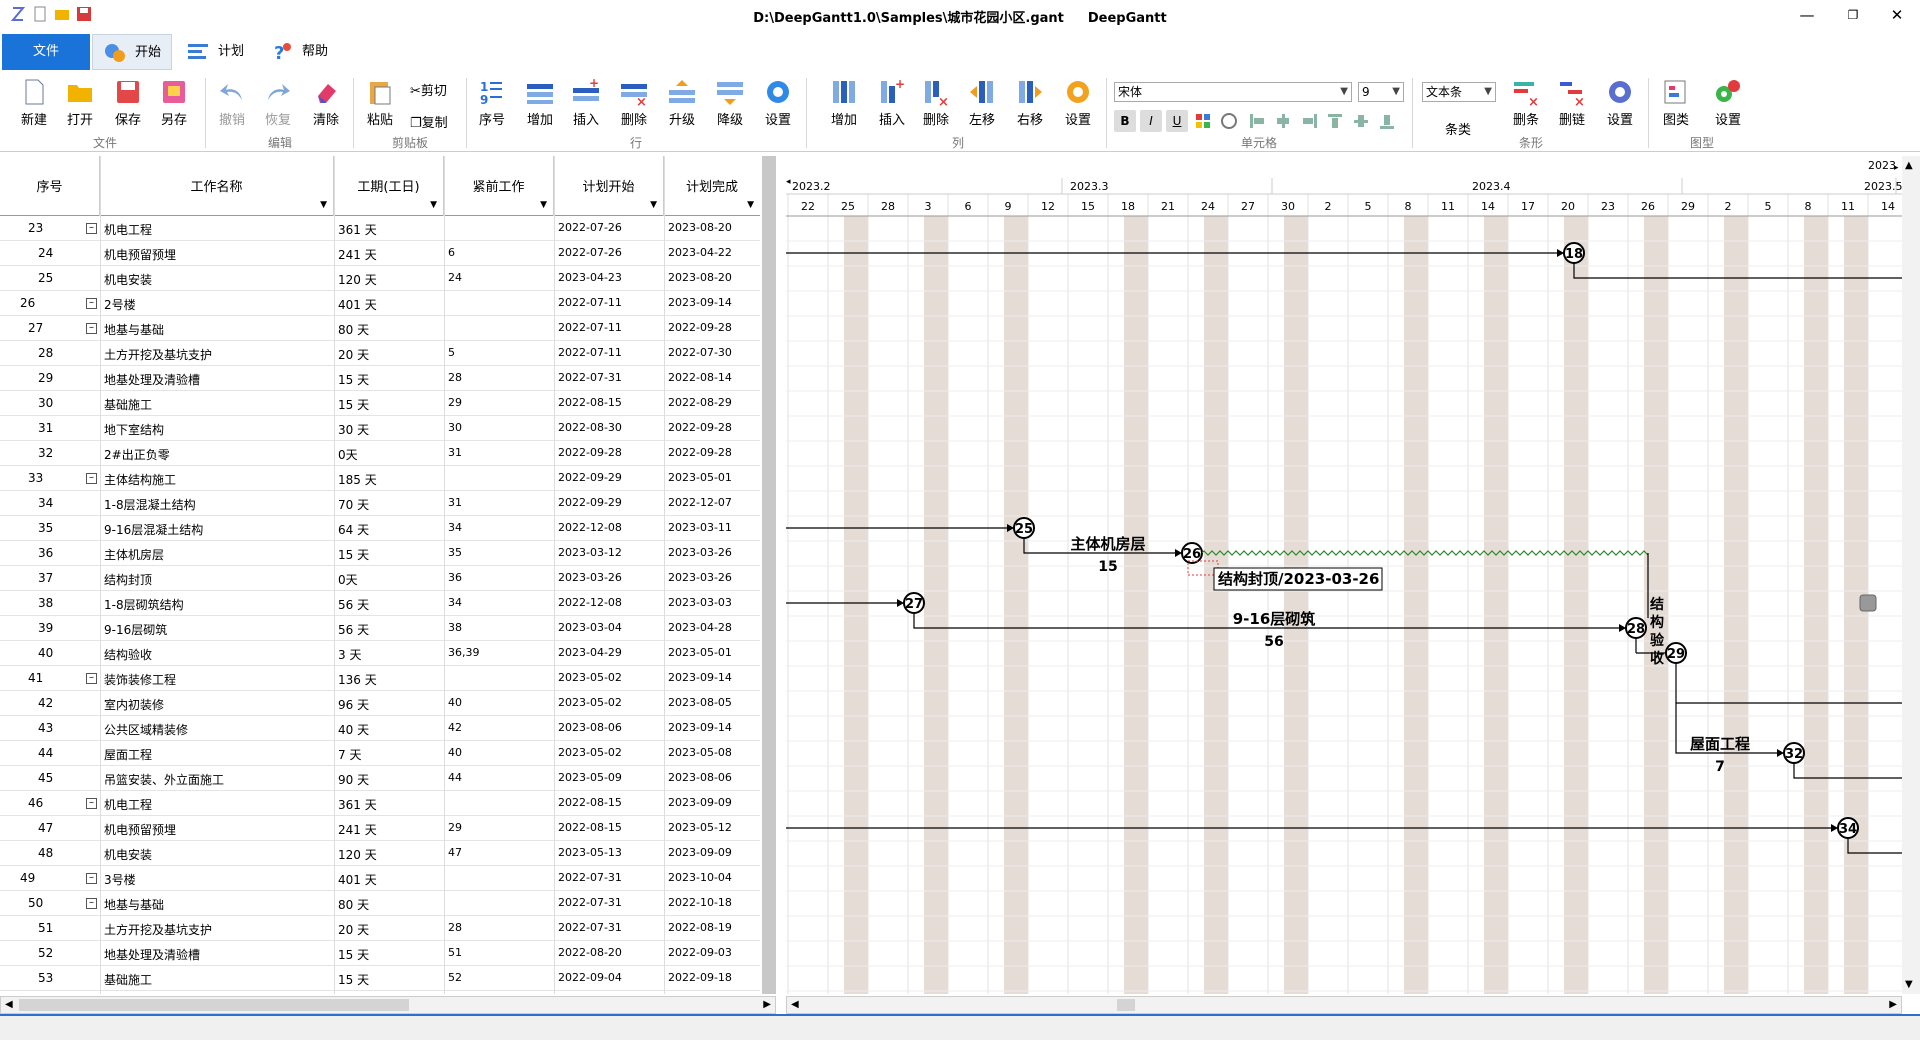 This screenshot has height=1040, width=1920. I want to click on cell-name: 1-8层砌筑结构, so click(144, 604).